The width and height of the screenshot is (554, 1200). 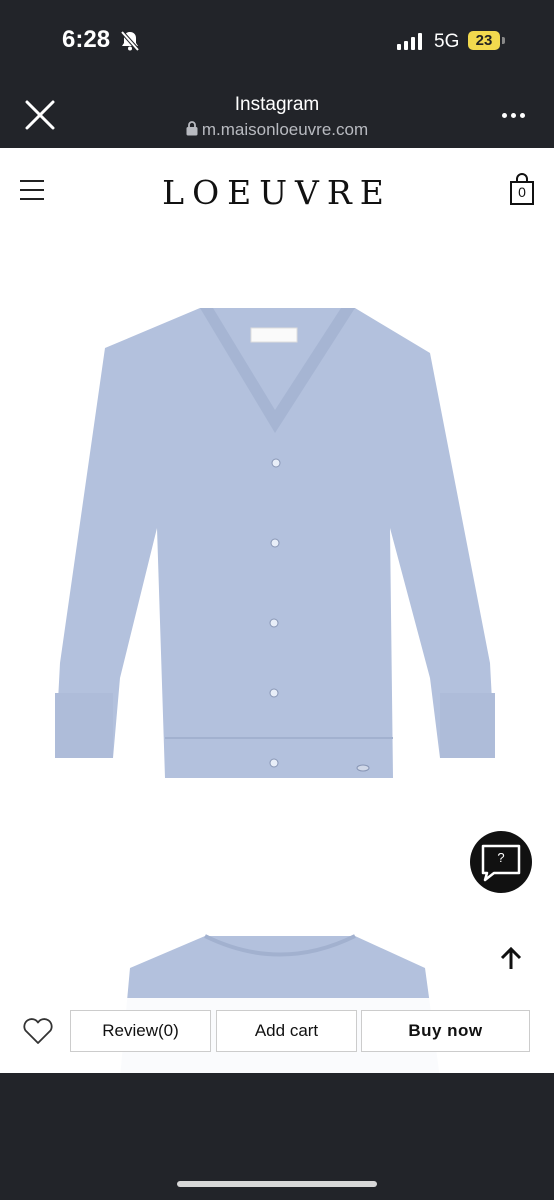 What do you see at coordinates (286, 1031) in the screenshot?
I see `add-cart-button: Add cart` at bounding box center [286, 1031].